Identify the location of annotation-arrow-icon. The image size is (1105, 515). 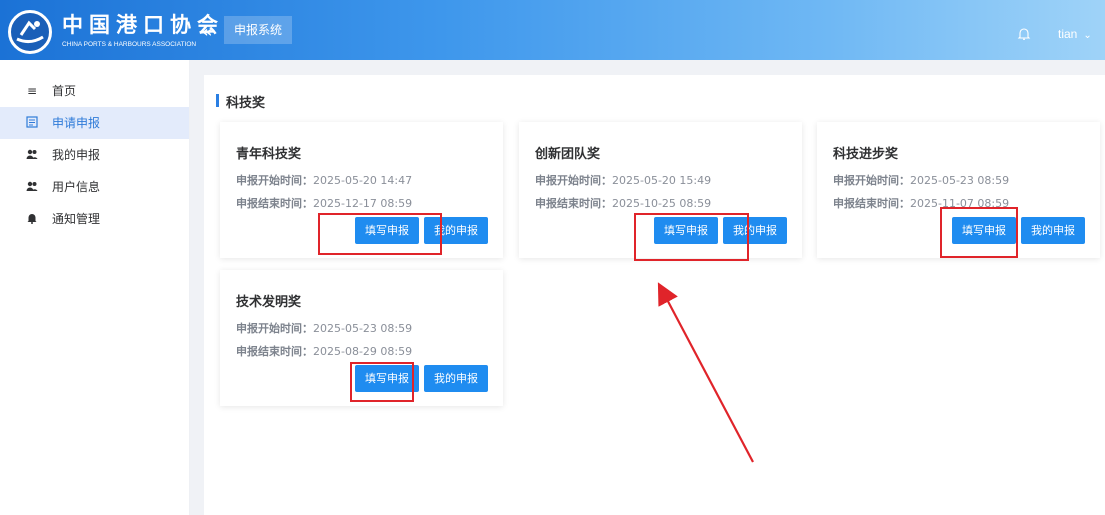
(705, 372).